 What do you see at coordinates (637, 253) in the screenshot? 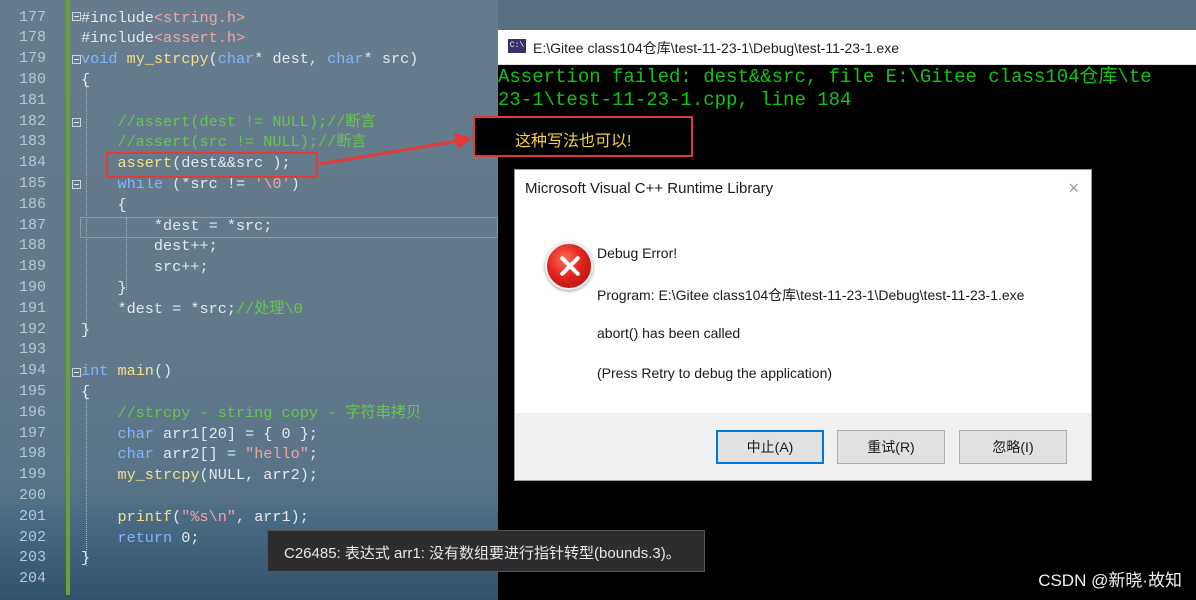
I see `dialog-heading: Debug Error!` at bounding box center [637, 253].